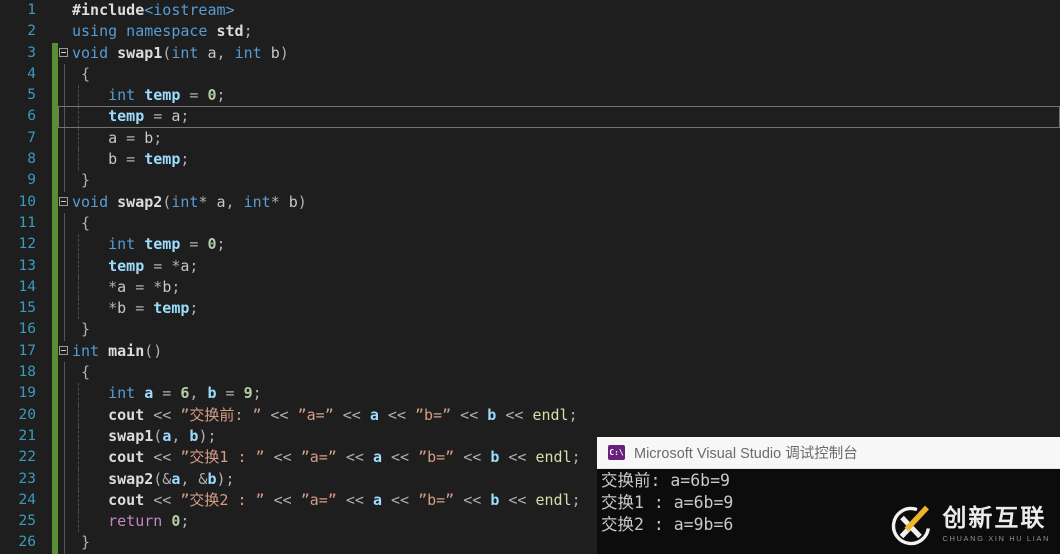 This screenshot has width=1060, height=554. I want to click on code-text: *b = temp;, so click(566, 309).